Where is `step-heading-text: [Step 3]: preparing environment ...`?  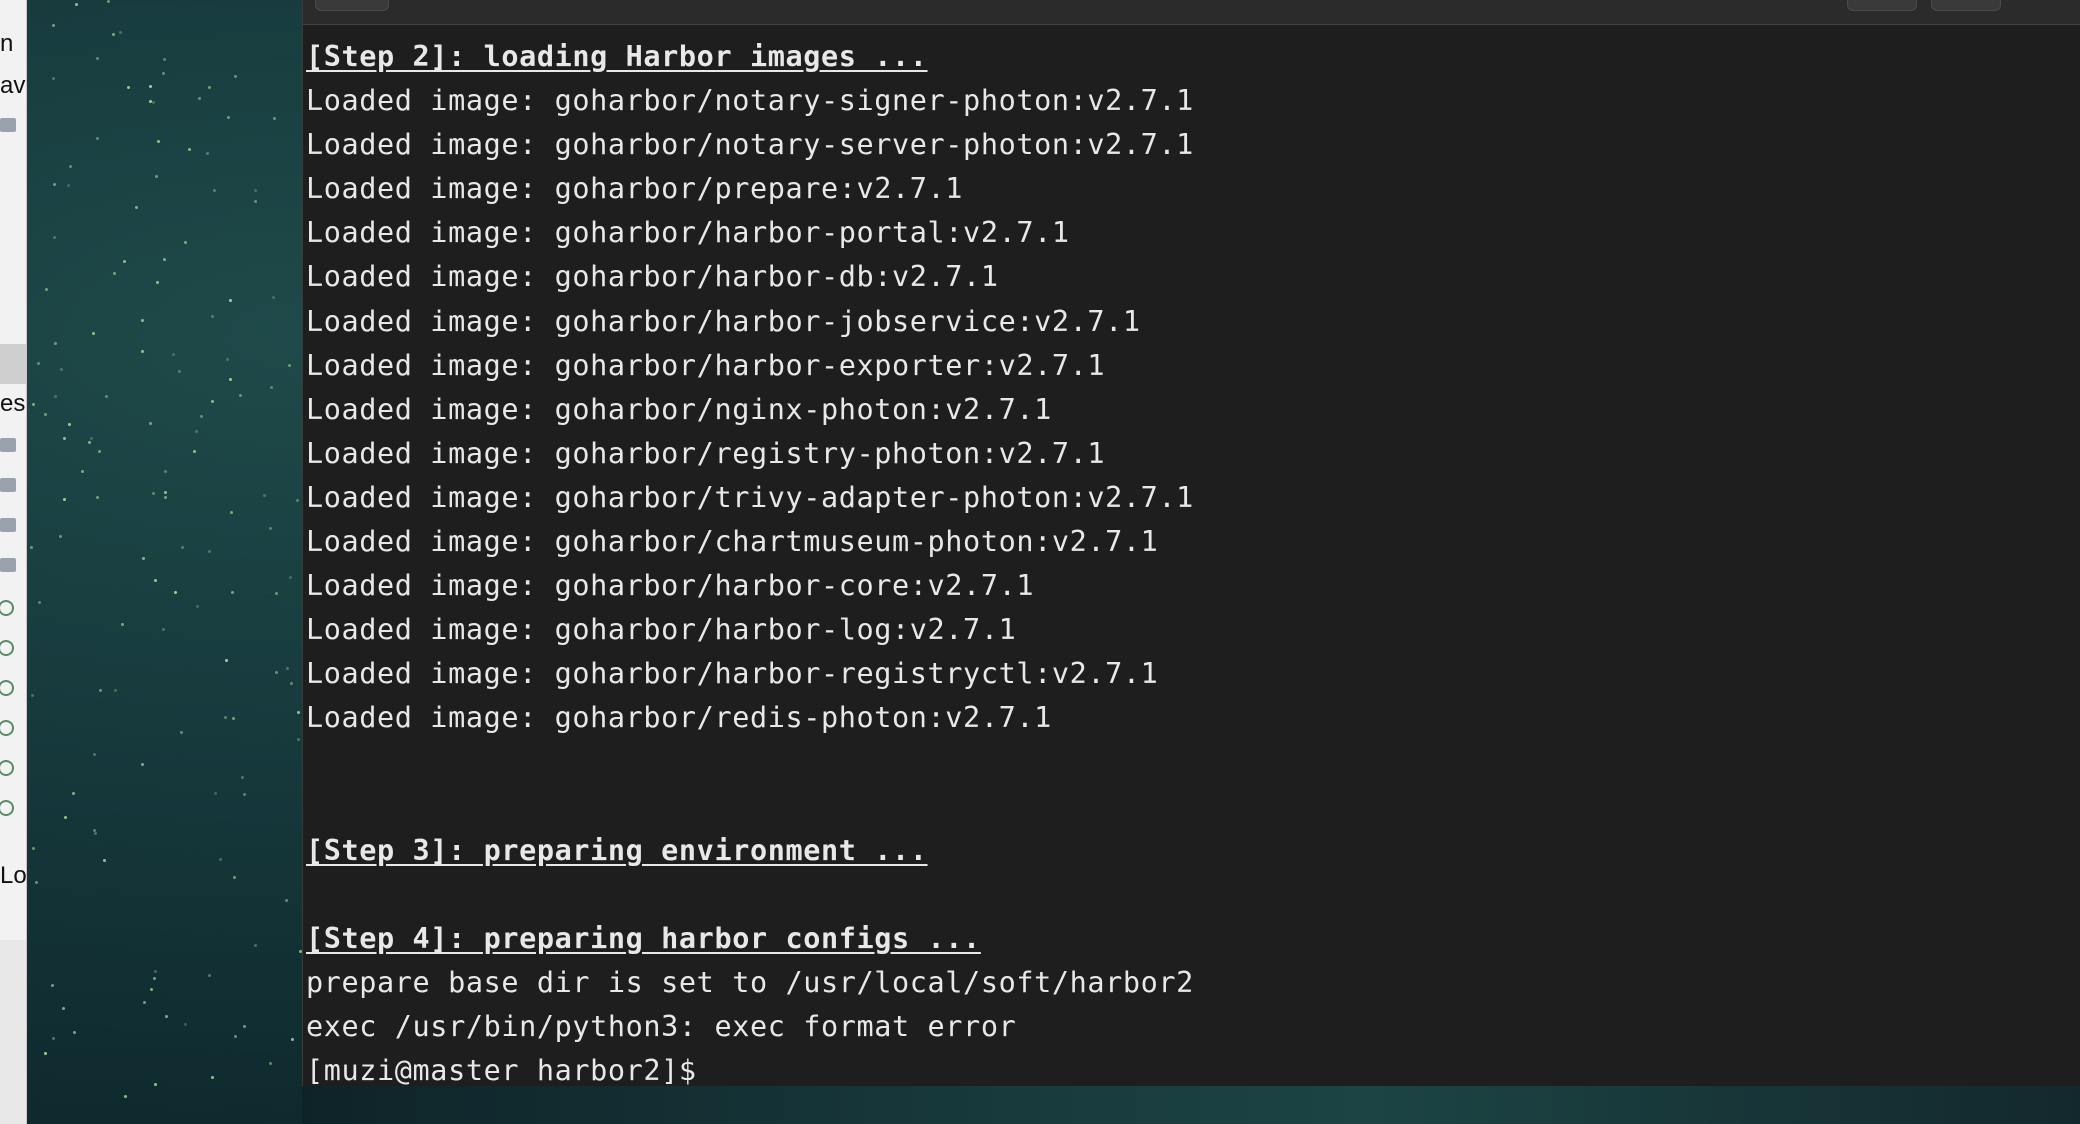
step-heading-text: [Step 3]: preparing environment ... is located at coordinates (617, 850).